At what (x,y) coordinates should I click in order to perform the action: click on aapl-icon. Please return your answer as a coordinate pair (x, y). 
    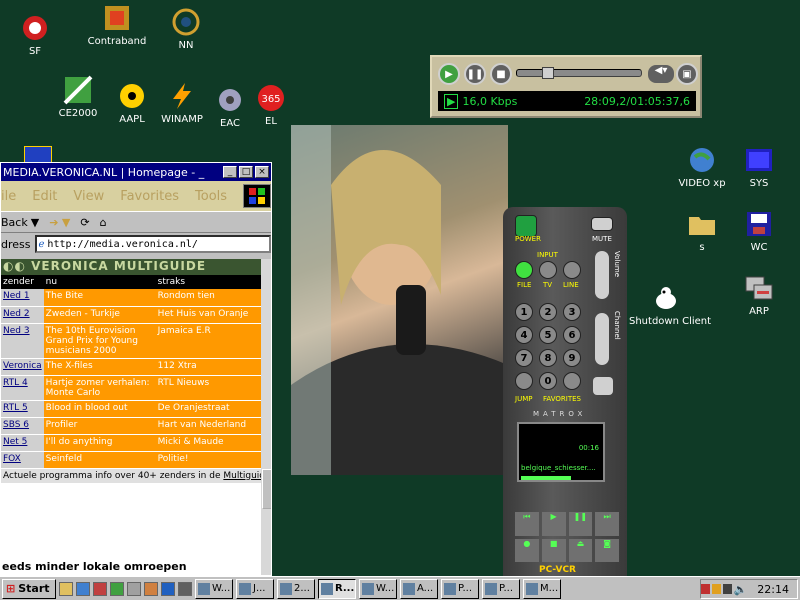
    Looking at the image, I should click on (132, 96).